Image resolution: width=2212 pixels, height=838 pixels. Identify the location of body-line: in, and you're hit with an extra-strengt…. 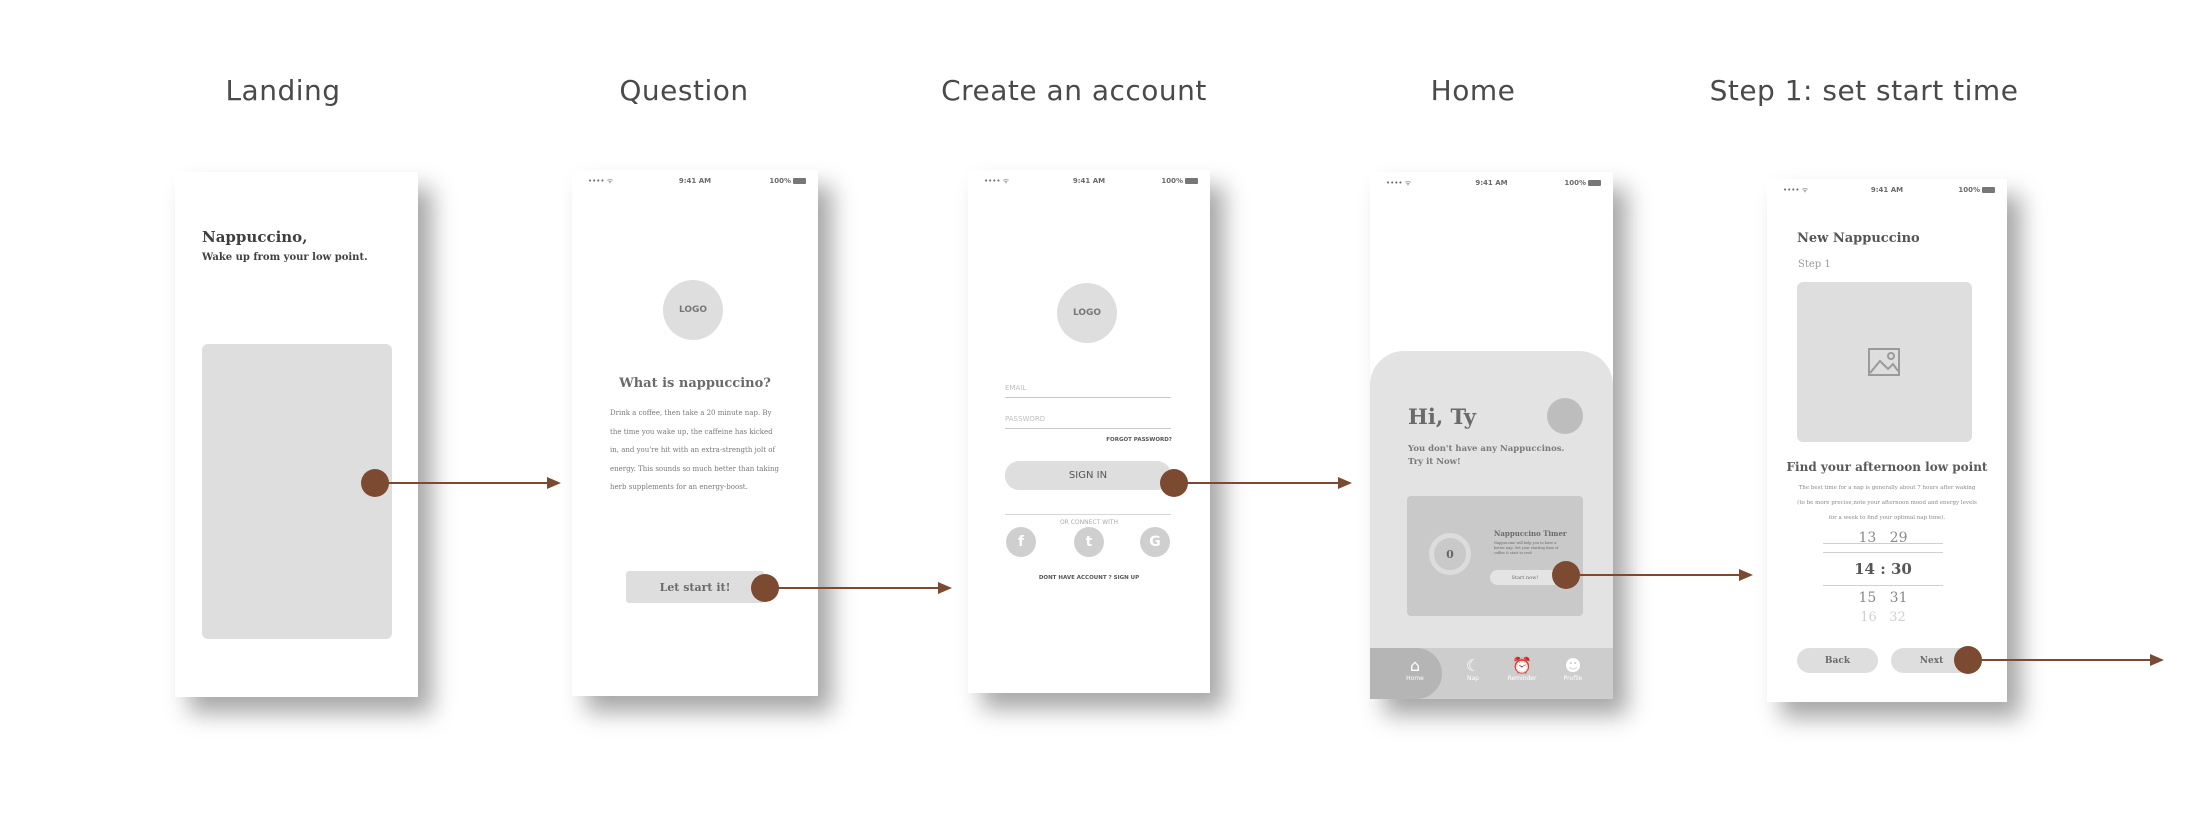
(693, 450).